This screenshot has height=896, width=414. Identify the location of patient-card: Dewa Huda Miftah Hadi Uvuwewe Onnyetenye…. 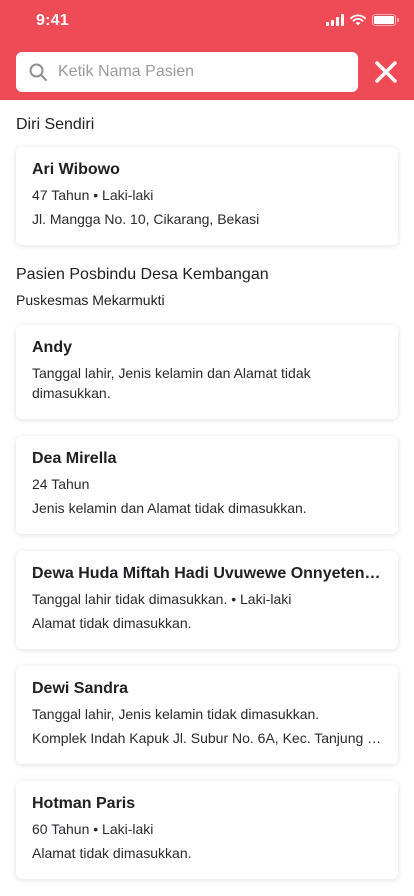
(207, 600).